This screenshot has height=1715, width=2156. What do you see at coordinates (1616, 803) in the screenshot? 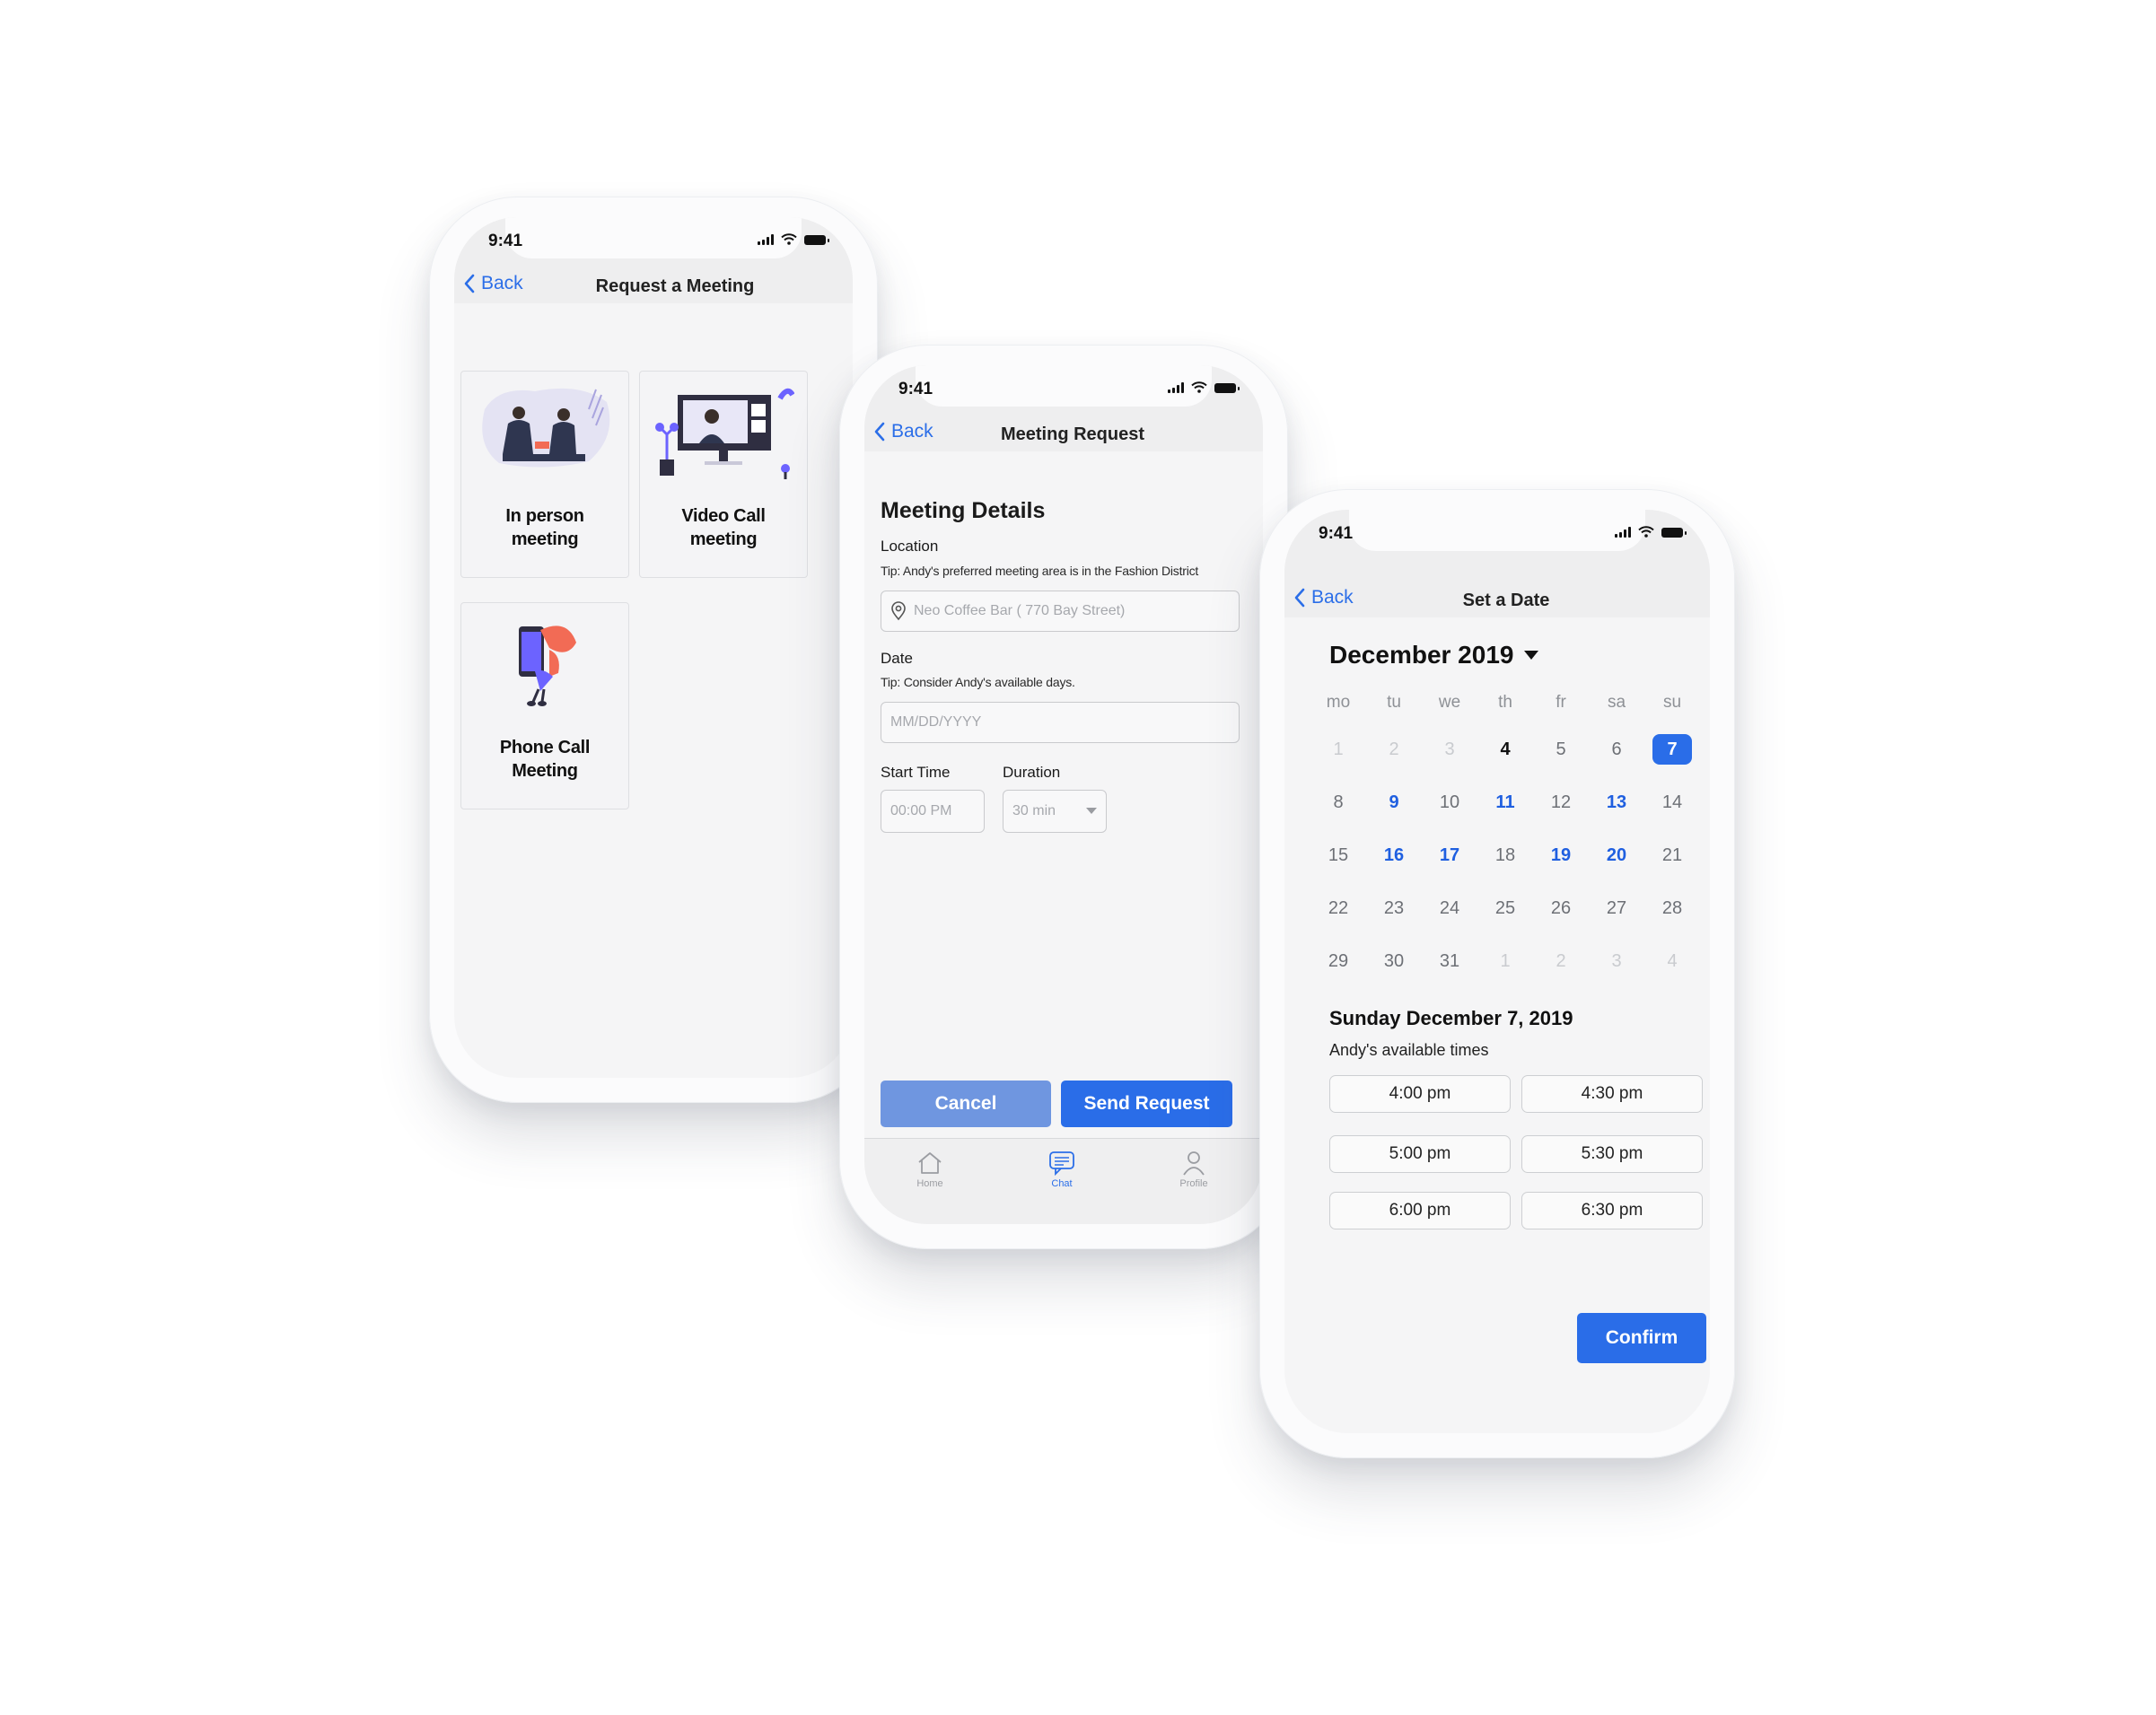
I see `calendar-day: 13` at bounding box center [1616, 803].